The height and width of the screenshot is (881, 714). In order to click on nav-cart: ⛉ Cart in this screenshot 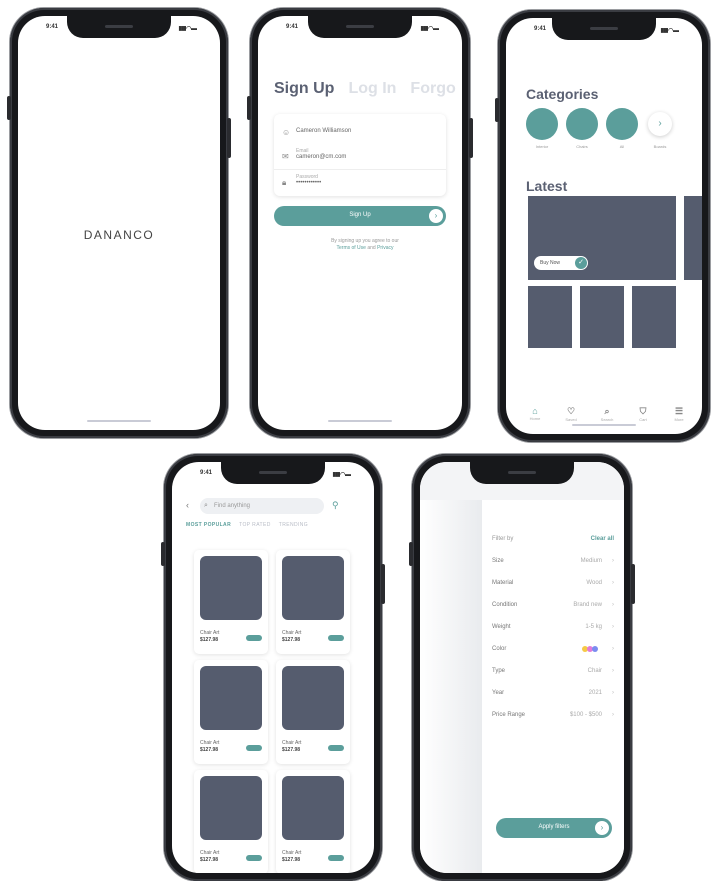, I will do `click(643, 414)`.